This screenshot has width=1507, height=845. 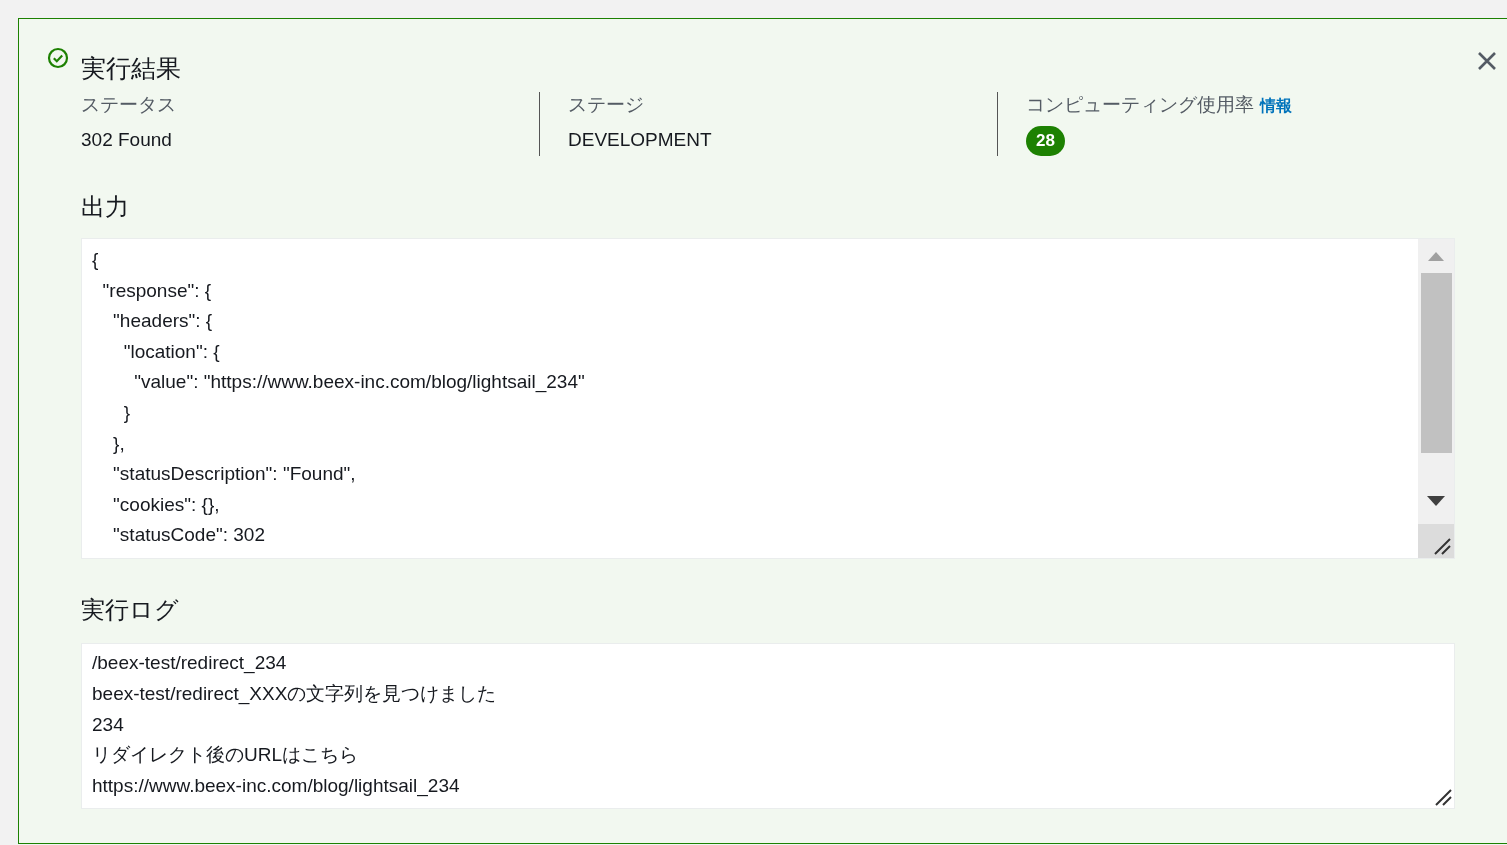 What do you see at coordinates (171, 351) in the screenshot?
I see `code-line: "location": {` at bounding box center [171, 351].